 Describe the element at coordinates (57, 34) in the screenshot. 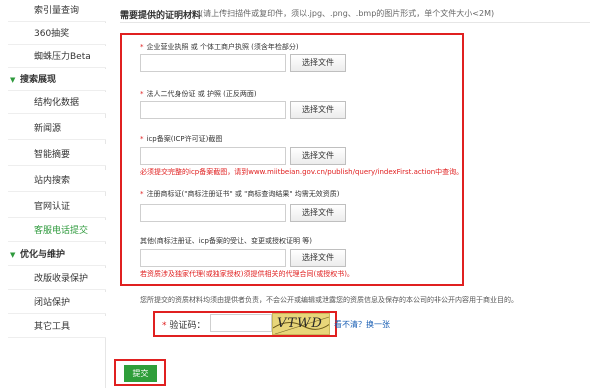

I see `sidebar-item-360: 360抽奖` at that location.